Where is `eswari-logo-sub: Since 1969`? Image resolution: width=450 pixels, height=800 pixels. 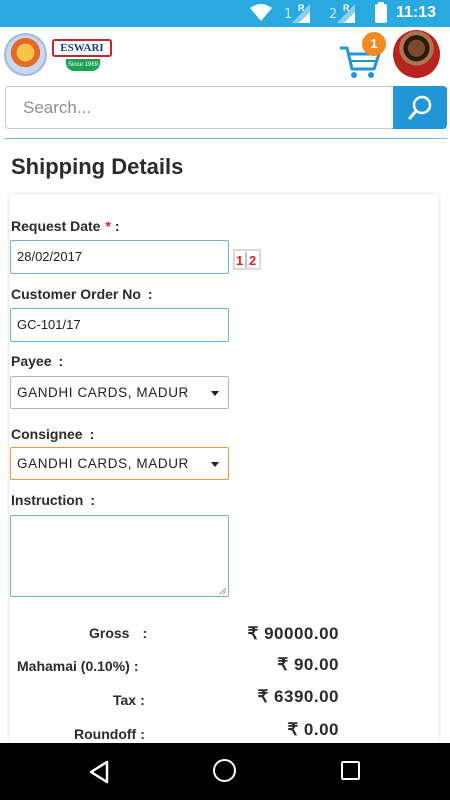
eswari-logo-sub: Since 1969 is located at coordinates (83, 65).